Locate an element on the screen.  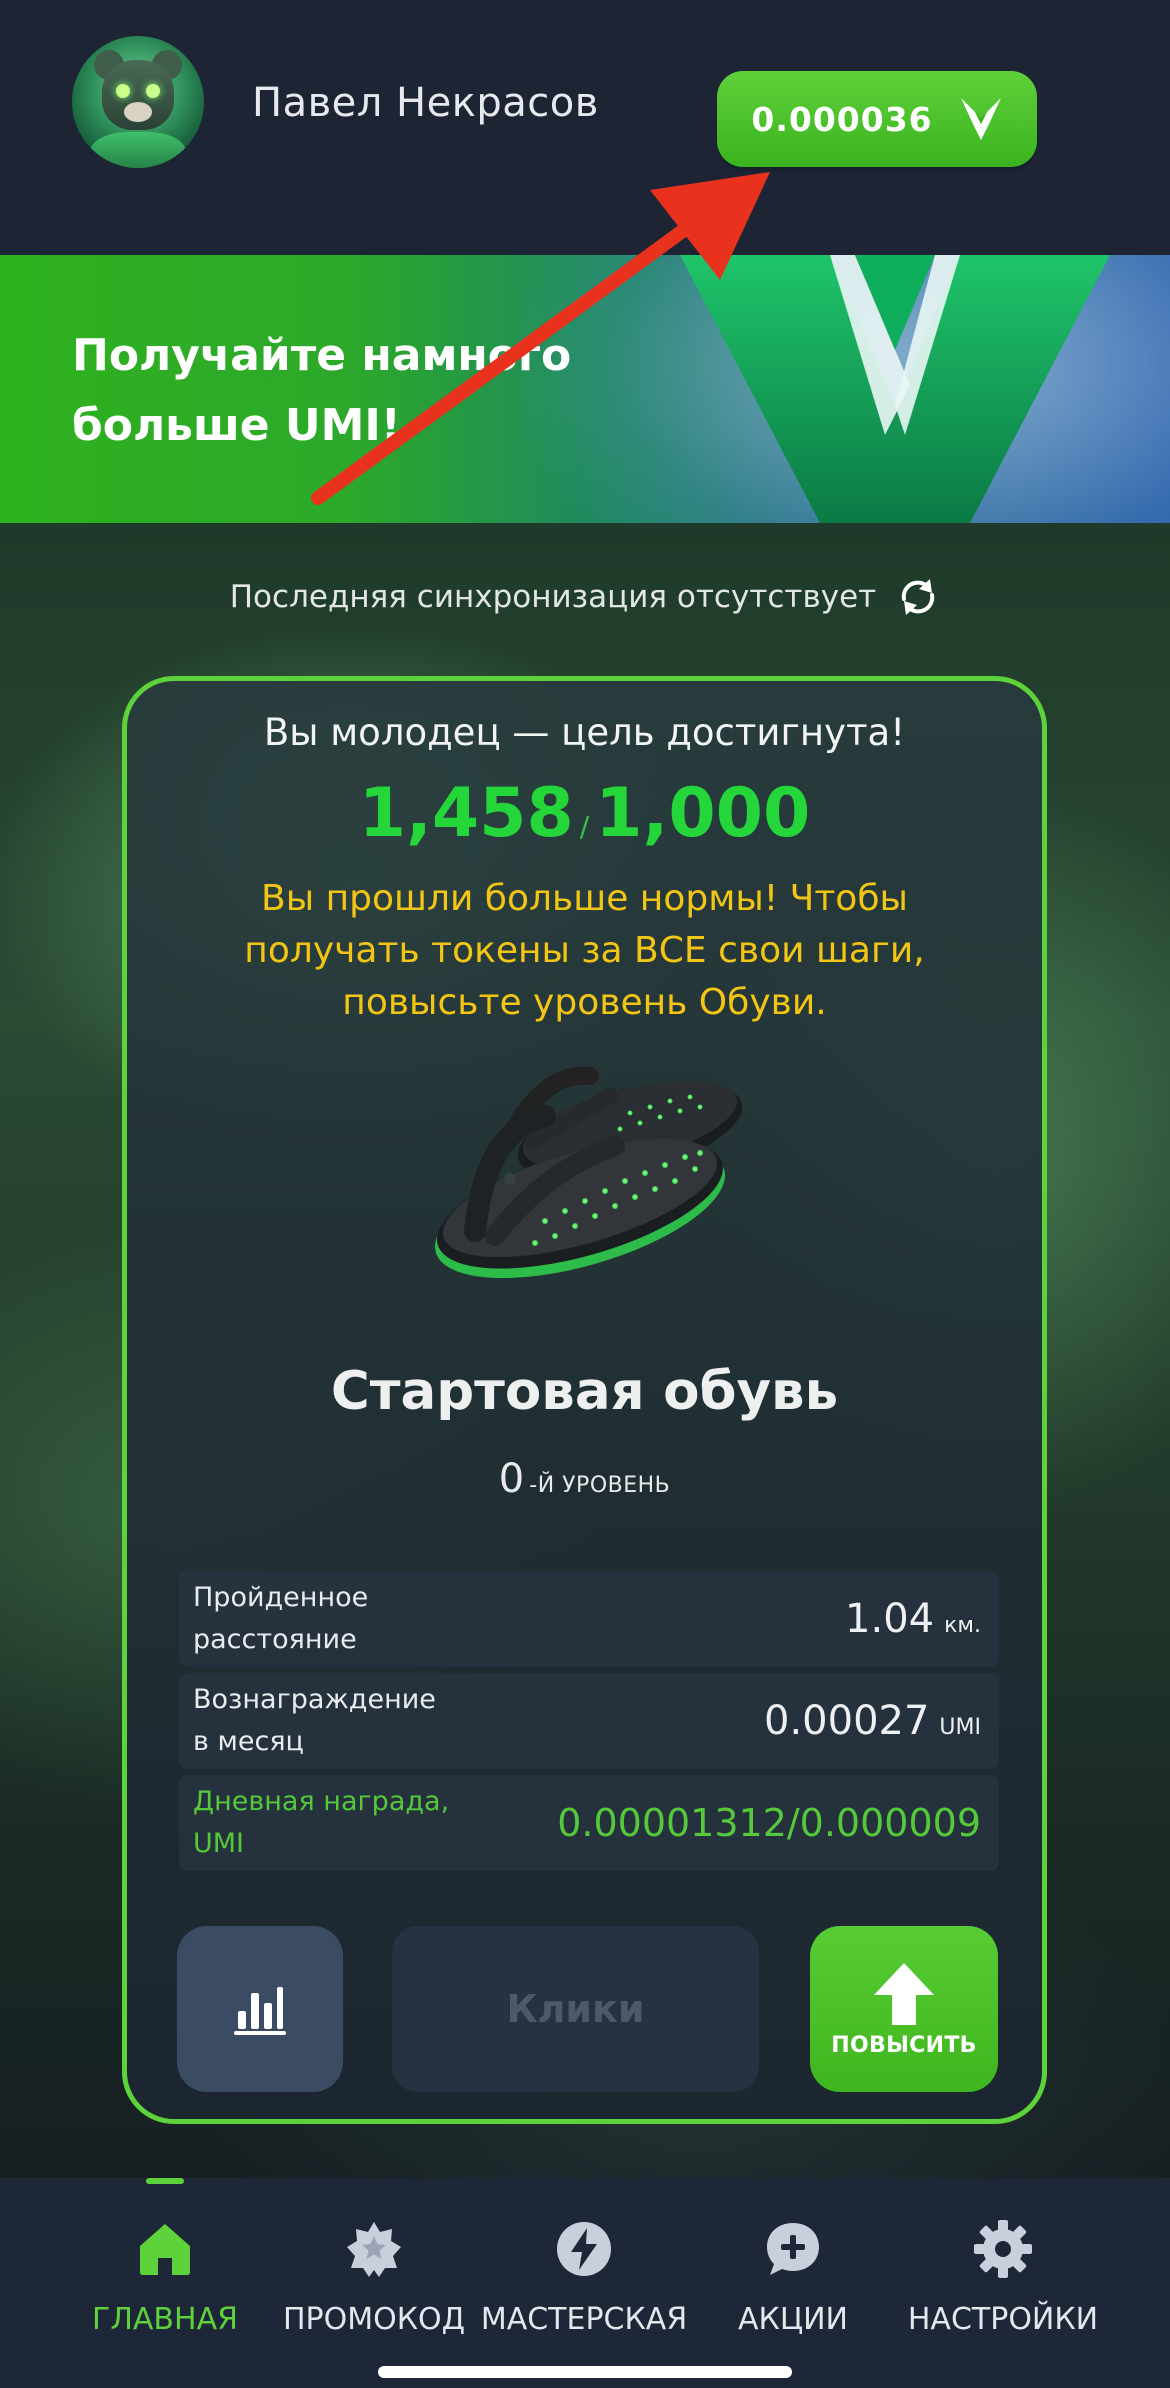
chat-plus-icon is located at coordinates (793, 2249).